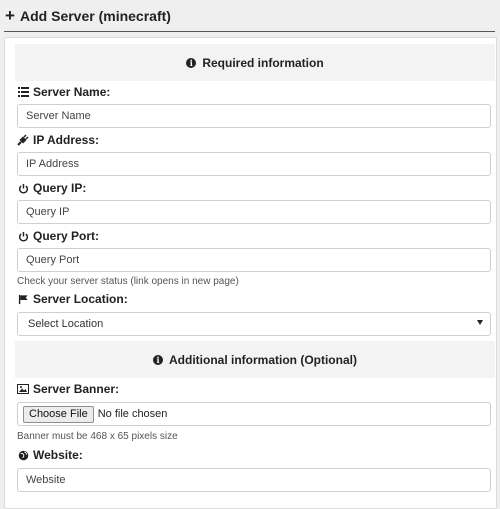 The height and width of the screenshot is (509, 500). I want to click on server-location-label: Server Location:, so click(72, 299).